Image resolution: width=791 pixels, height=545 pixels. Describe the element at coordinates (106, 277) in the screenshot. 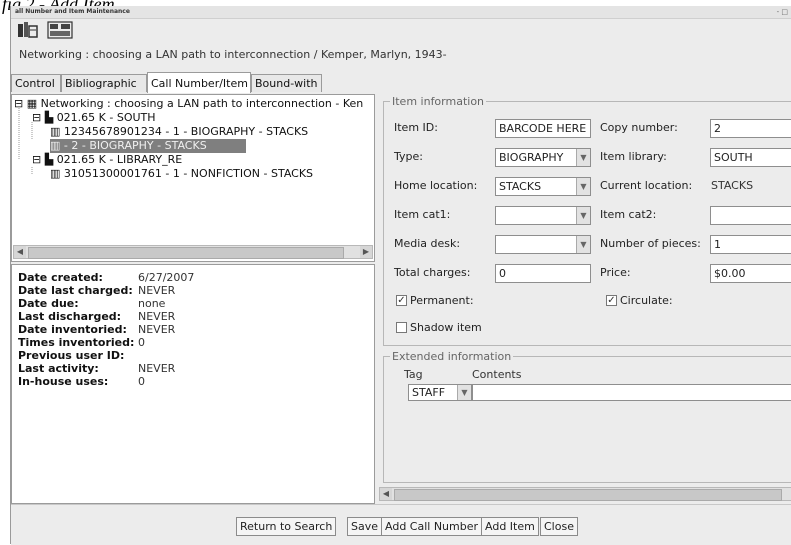

I see `detail-row: Date created: 6/27/2007` at that location.